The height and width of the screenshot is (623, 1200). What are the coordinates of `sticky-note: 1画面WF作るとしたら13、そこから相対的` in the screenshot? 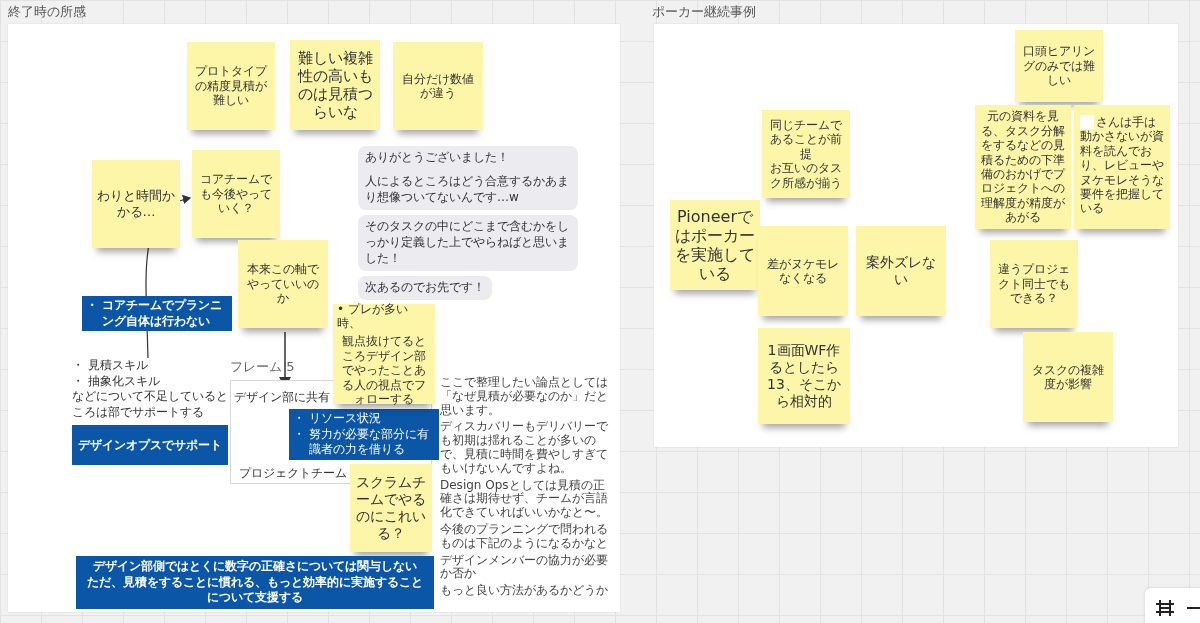 It's located at (804, 376).